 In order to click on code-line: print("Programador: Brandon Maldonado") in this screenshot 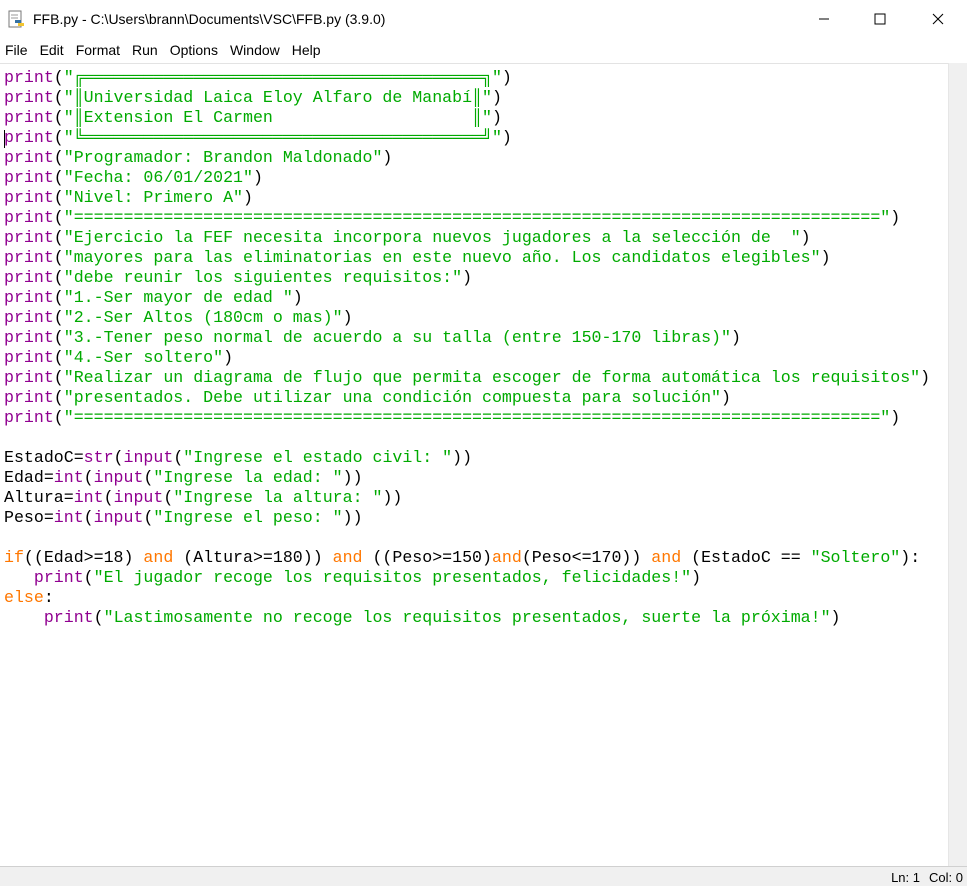, I will do `click(467, 158)`.